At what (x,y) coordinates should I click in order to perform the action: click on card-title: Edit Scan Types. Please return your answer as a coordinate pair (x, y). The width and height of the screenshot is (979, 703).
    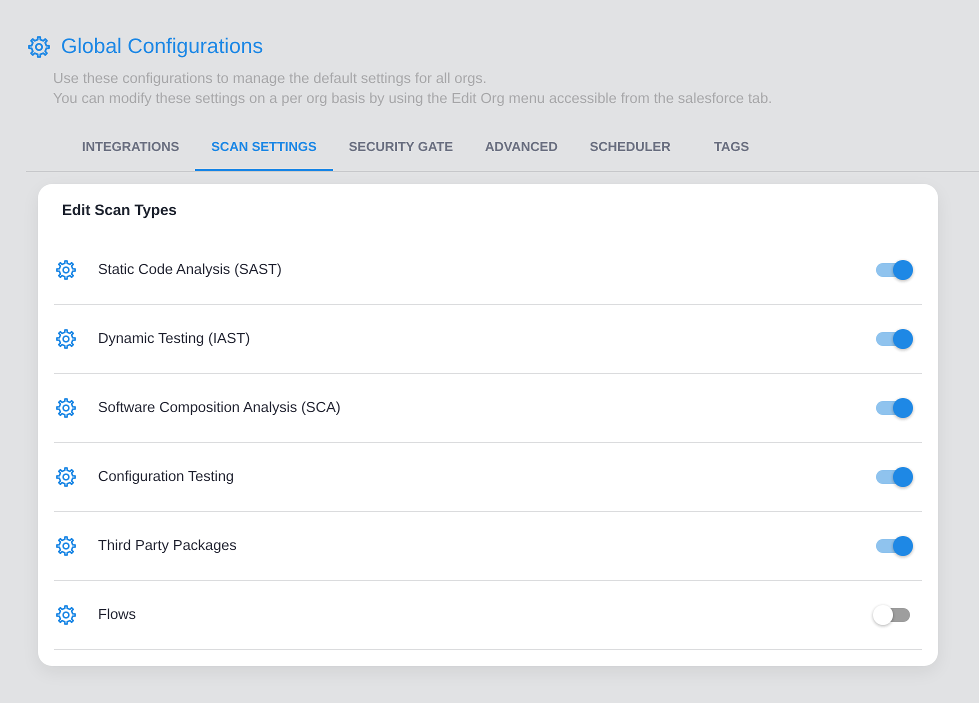
    Looking at the image, I should click on (120, 211).